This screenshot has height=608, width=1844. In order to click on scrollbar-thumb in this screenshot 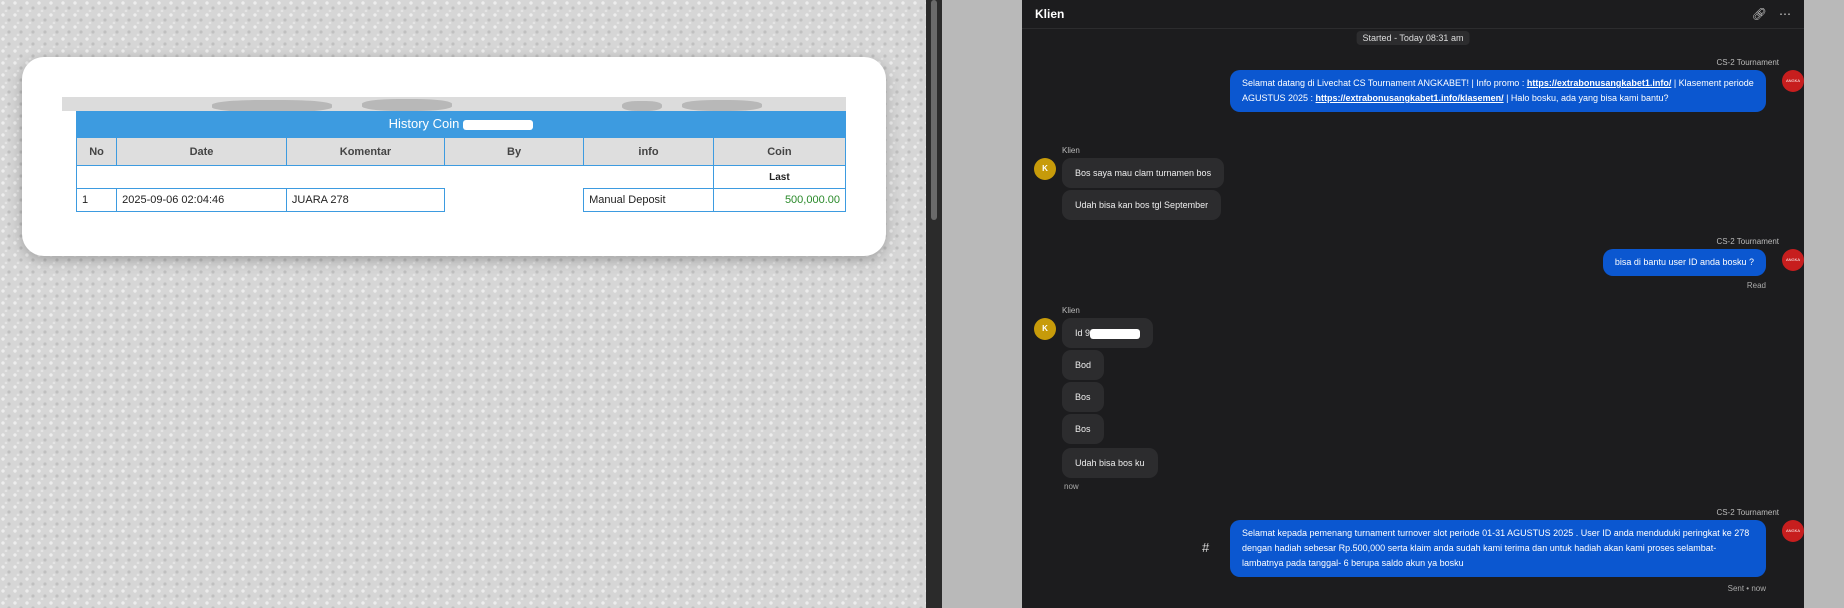, I will do `click(934, 110)`.